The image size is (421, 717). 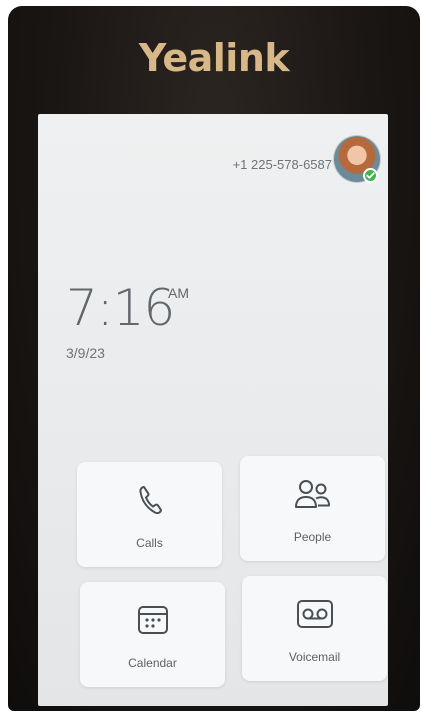 I want to click on calendar-label: Calendar, so click(x=152, y=663).